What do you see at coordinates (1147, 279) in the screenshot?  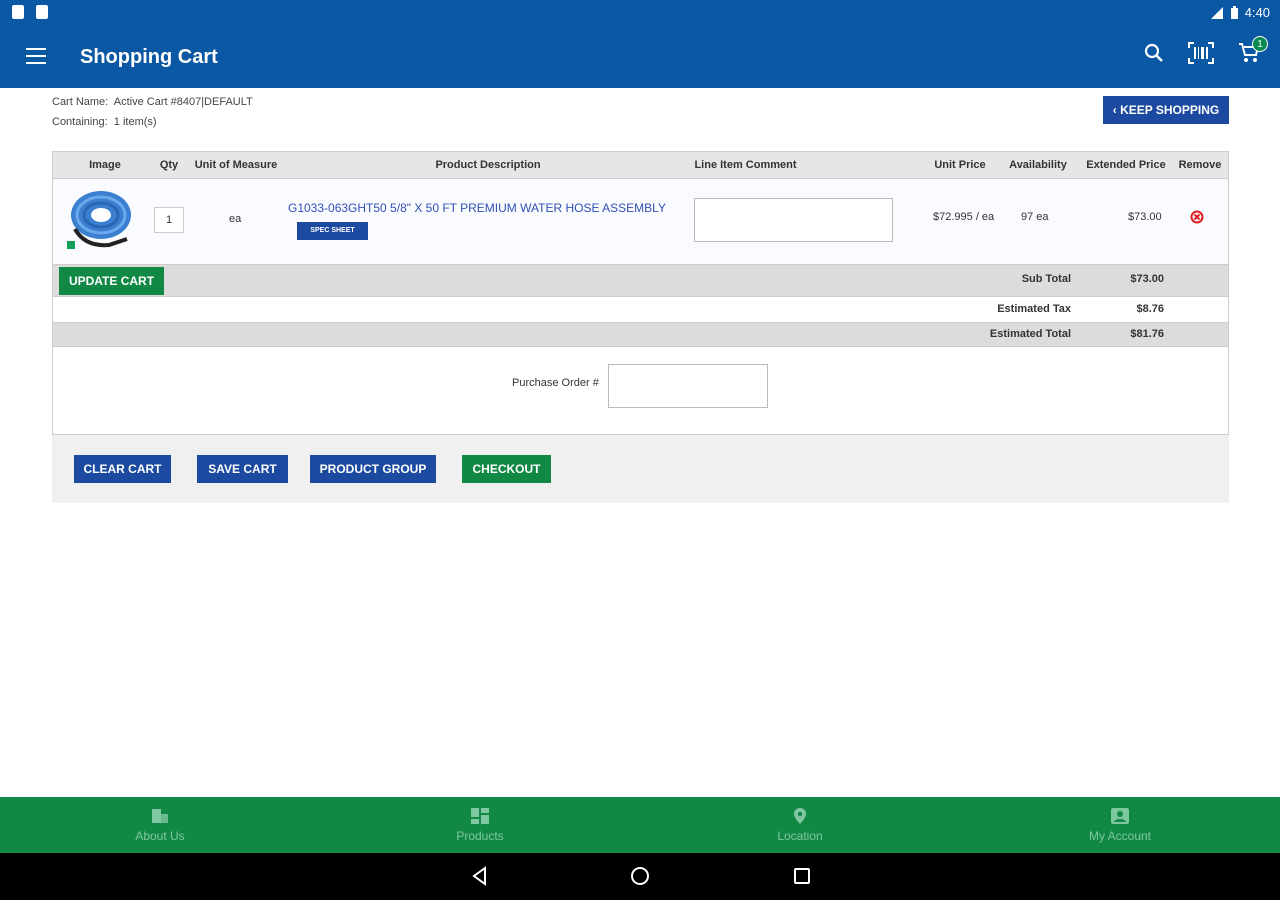 I see `subtotal-value: $73.00` at bounding box center [1147, 279].